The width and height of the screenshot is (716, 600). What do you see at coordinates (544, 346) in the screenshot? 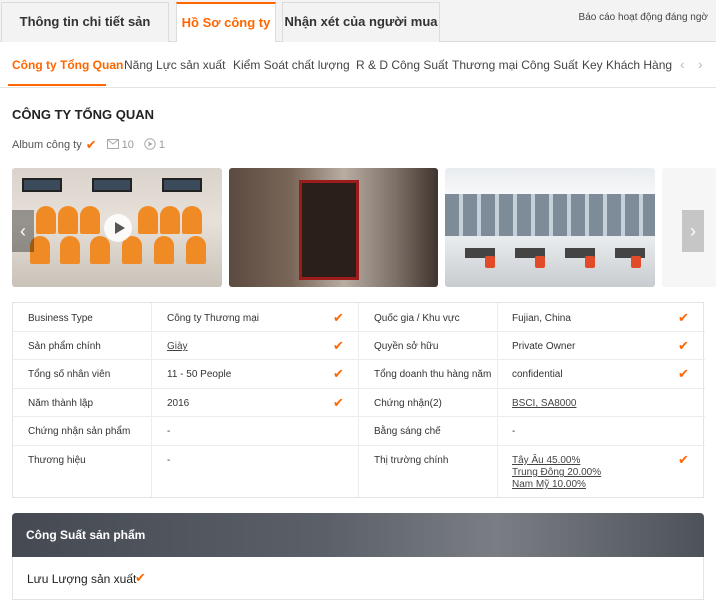
I see `info-value-ownership: Private Owner` at bounding box center [544, 346].